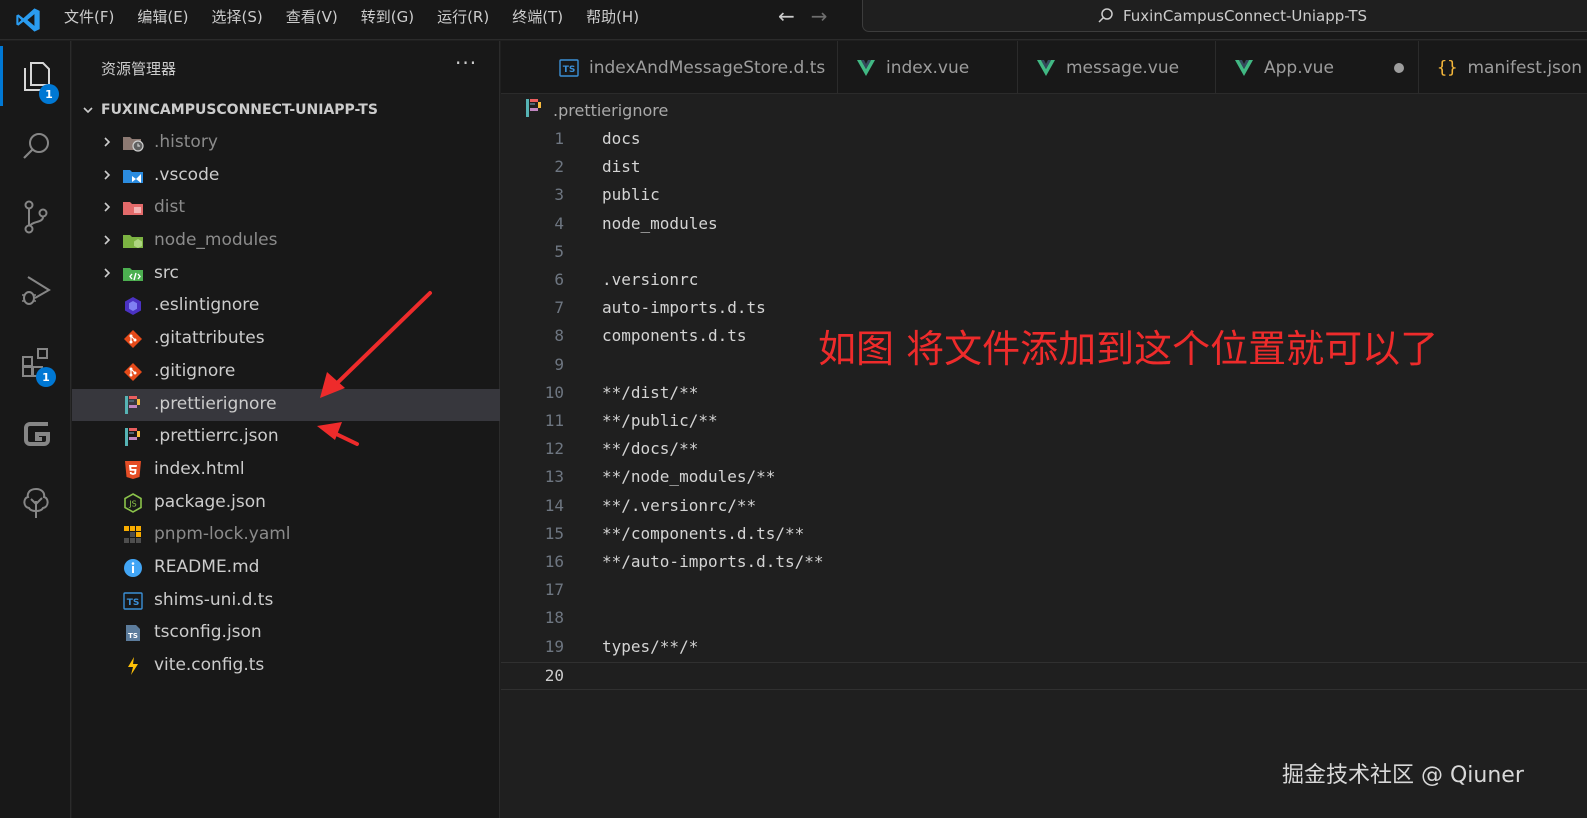 The image size is (1587, 818). What do you see at coordinates (1044, 168) in the screenshot?
I see `code-line: 2 dist` at bounding box center [1044, 168].